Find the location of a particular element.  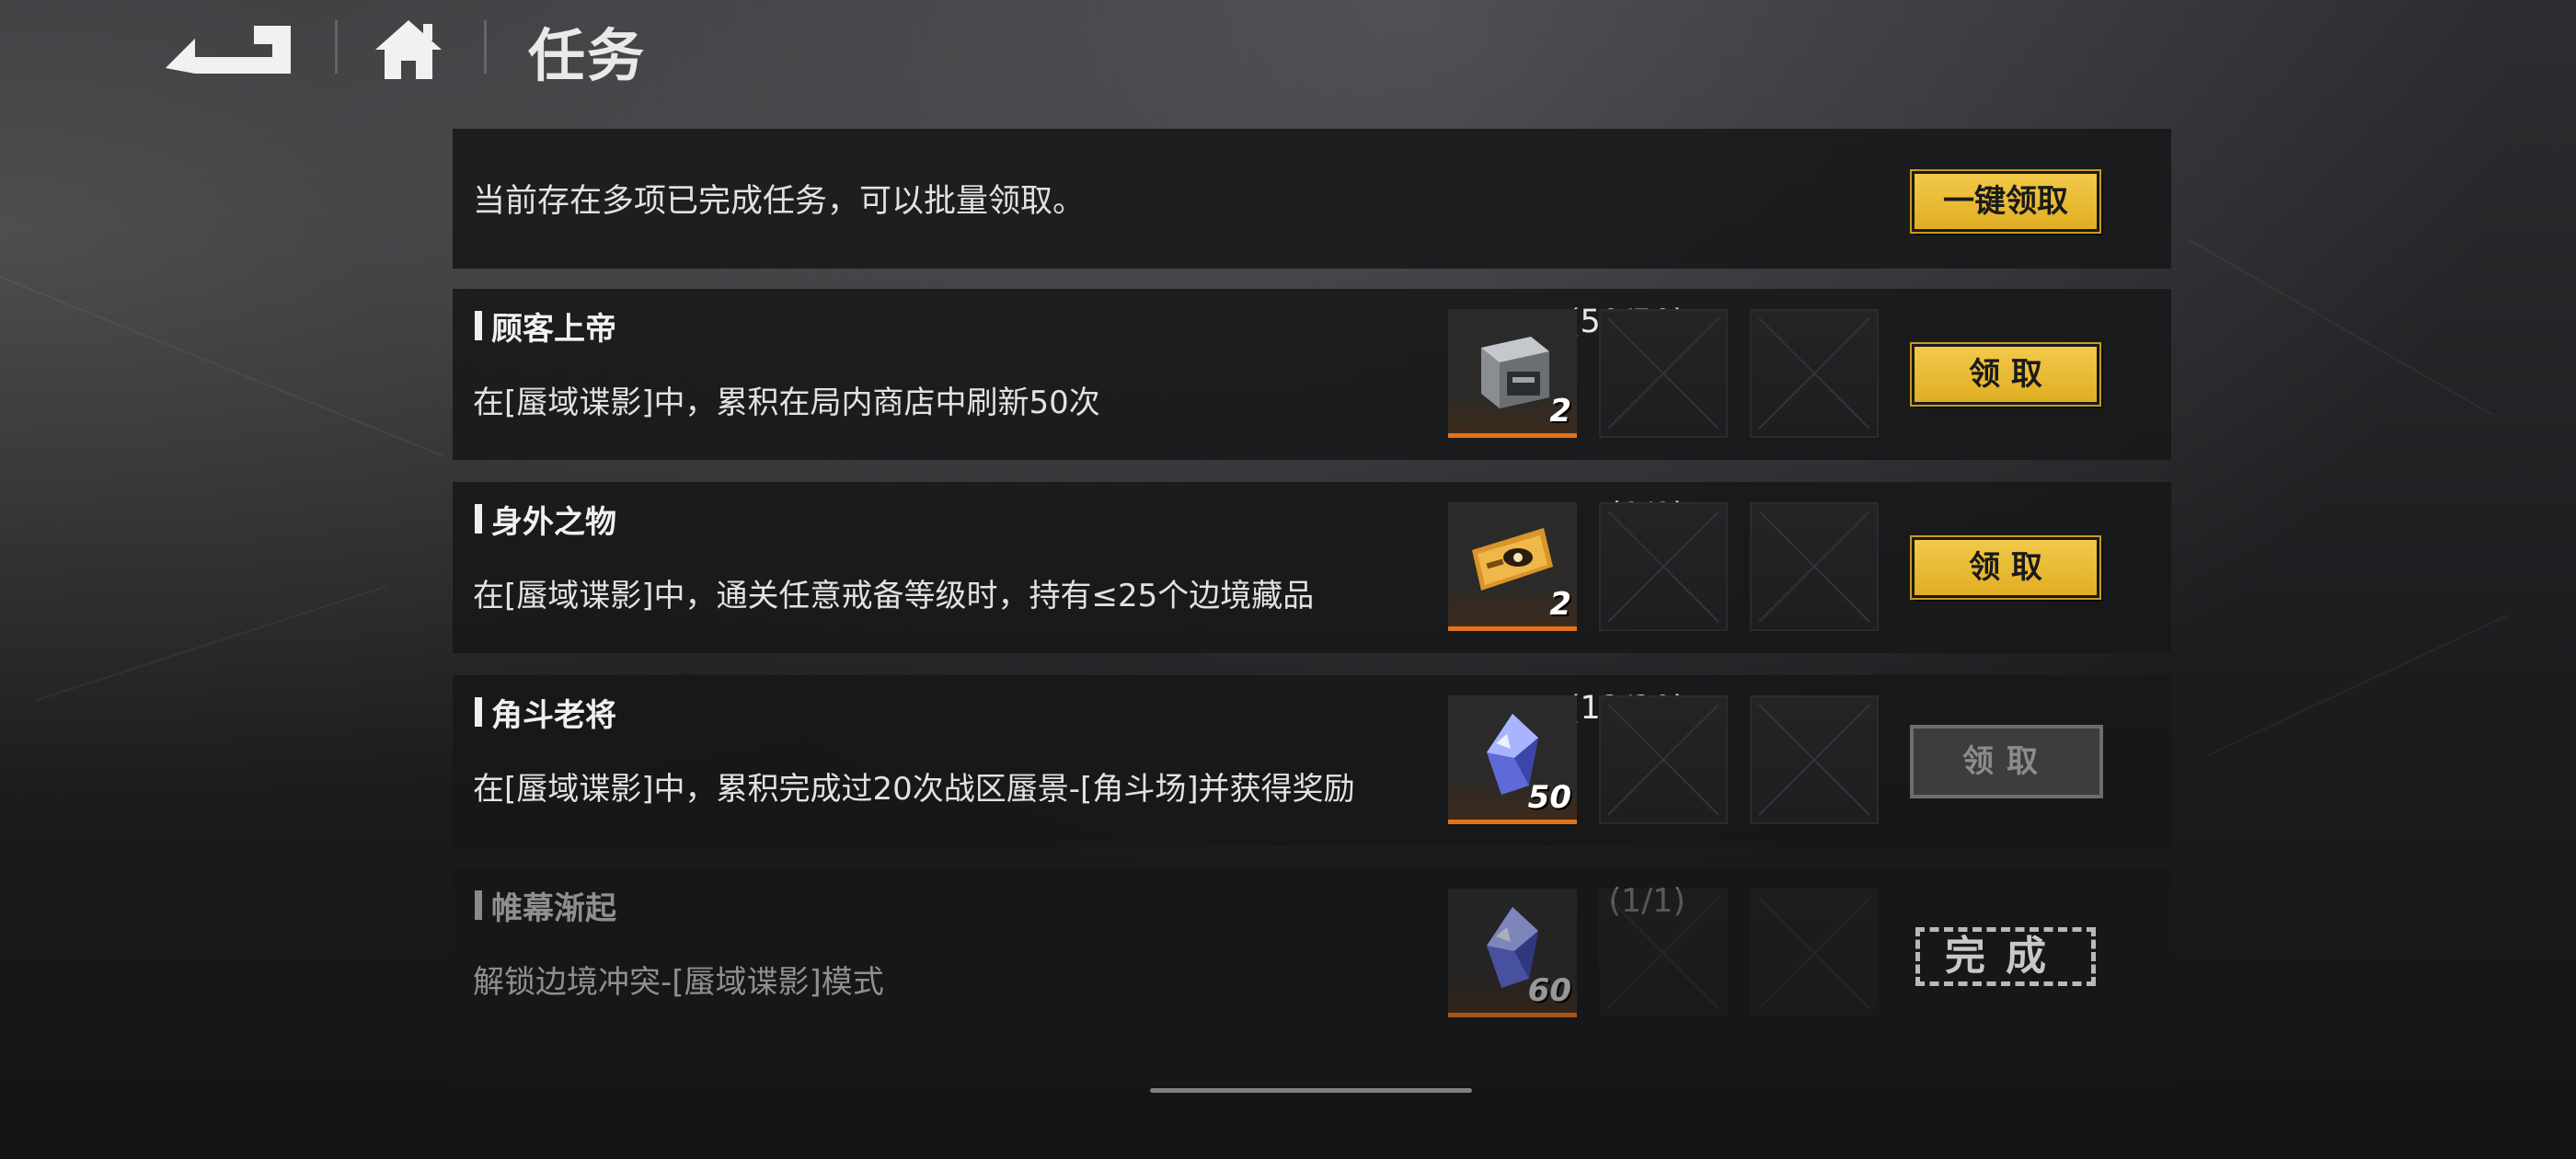

completed-stamp: 完成 is located at coordinates (2005, 956).